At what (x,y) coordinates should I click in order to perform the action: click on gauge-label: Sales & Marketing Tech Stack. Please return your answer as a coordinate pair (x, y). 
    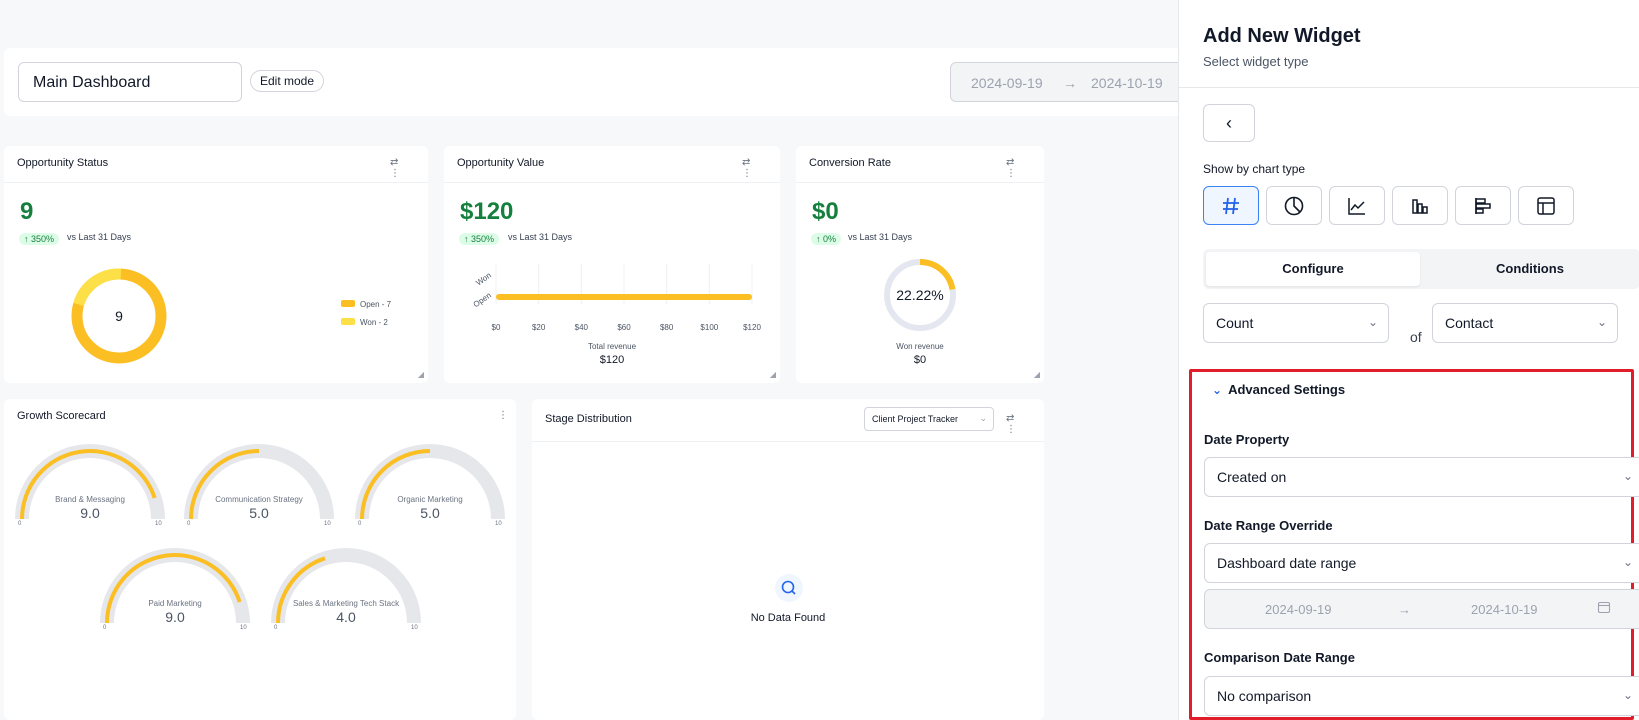
    Looking at the image, I should click on (346, 603).